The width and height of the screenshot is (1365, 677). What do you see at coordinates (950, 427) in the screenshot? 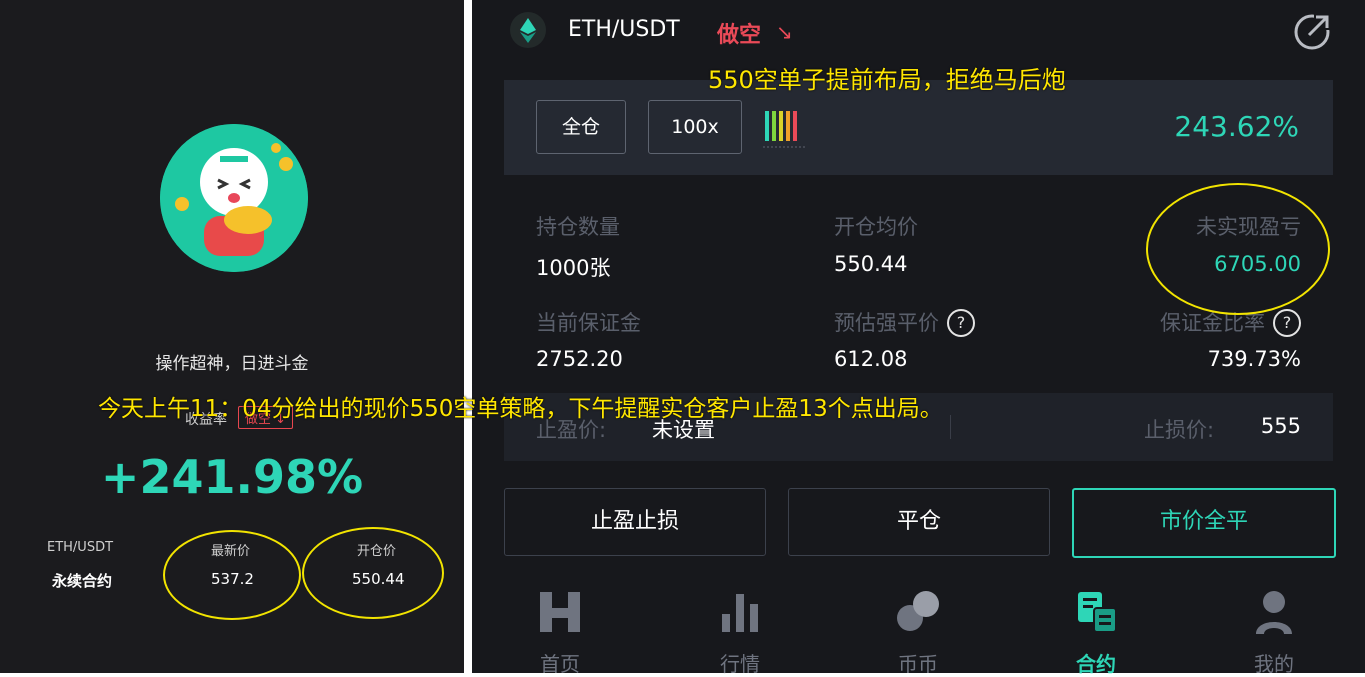
I see `tpsl-divider` at bounding box center [950, 427].